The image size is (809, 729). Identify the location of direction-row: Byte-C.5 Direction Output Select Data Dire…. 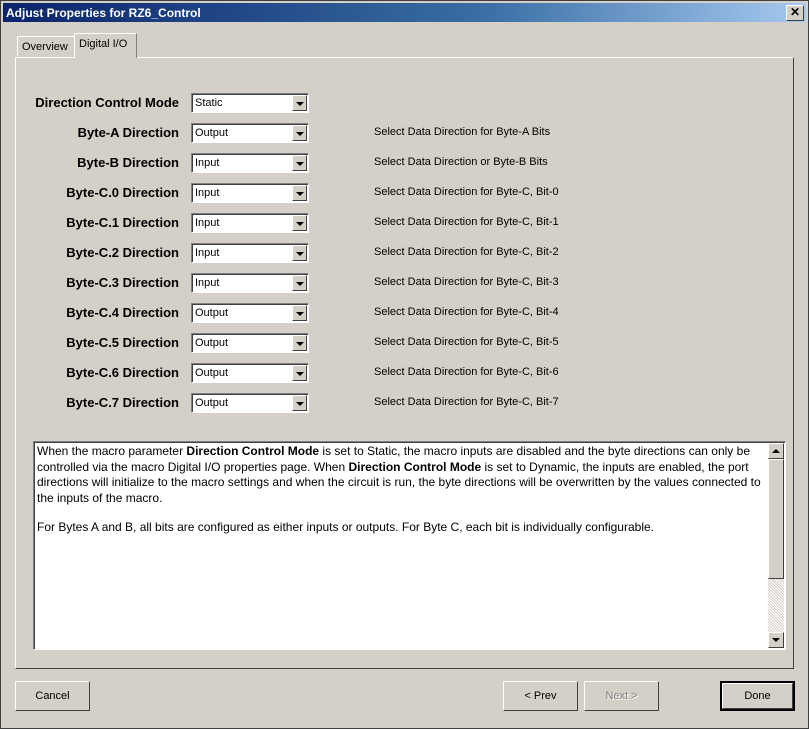
(405, 344).